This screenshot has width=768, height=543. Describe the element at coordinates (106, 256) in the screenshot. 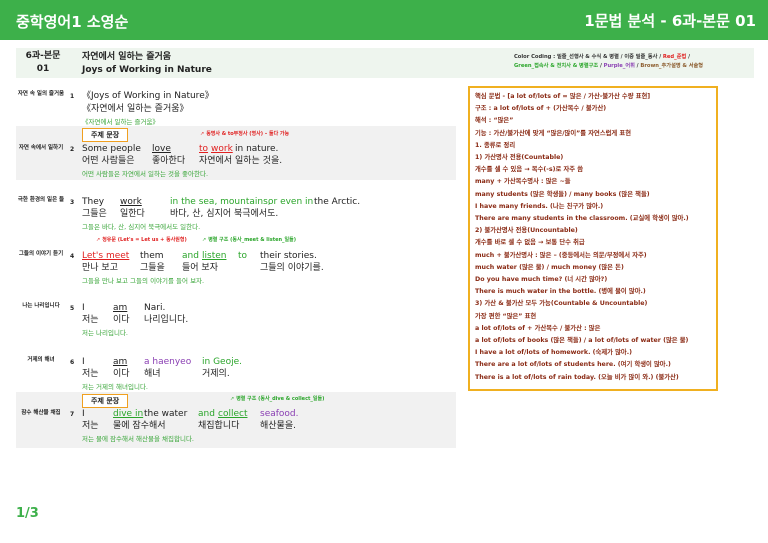

I see `imperative-phrase: Let's meet` at that location.